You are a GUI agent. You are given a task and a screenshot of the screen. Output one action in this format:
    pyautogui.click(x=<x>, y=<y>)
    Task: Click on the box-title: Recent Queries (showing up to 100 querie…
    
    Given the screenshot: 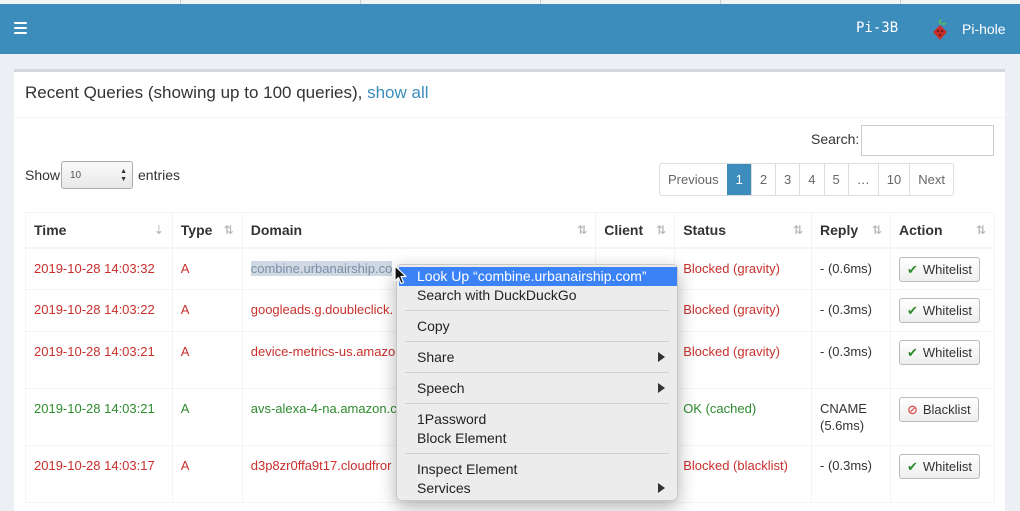 What is the action you would take?
    pyautogui.click(x=227, y=93)
    